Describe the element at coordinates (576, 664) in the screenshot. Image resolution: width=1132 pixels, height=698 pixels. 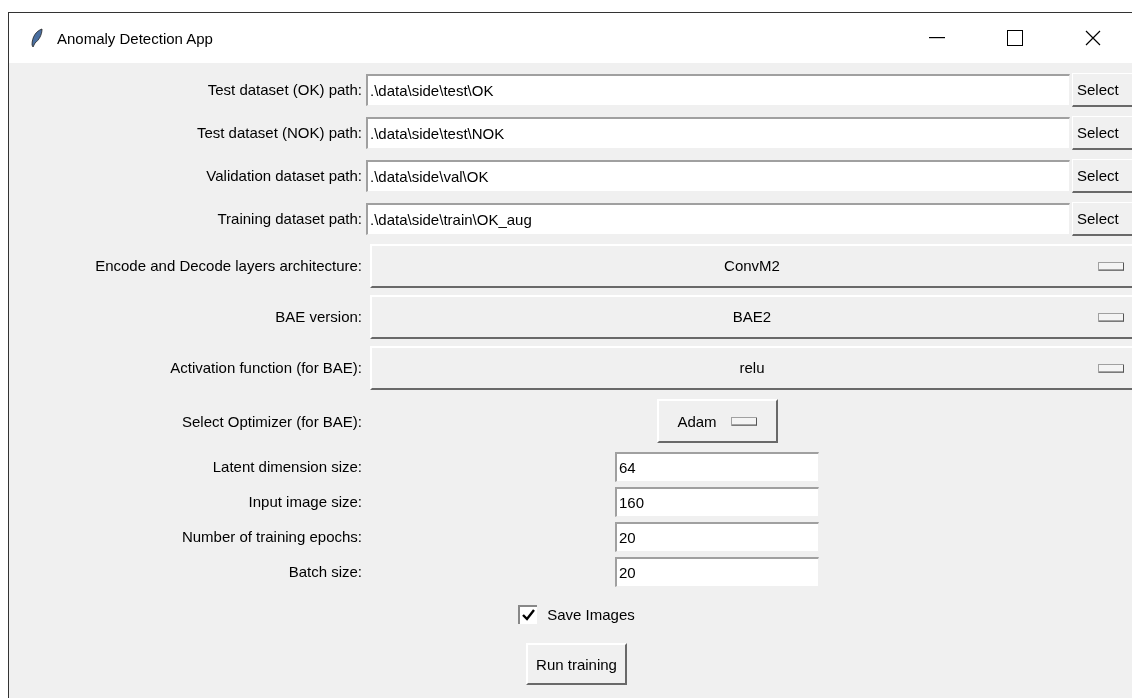
I see `run-training-button: Run training` at that location.